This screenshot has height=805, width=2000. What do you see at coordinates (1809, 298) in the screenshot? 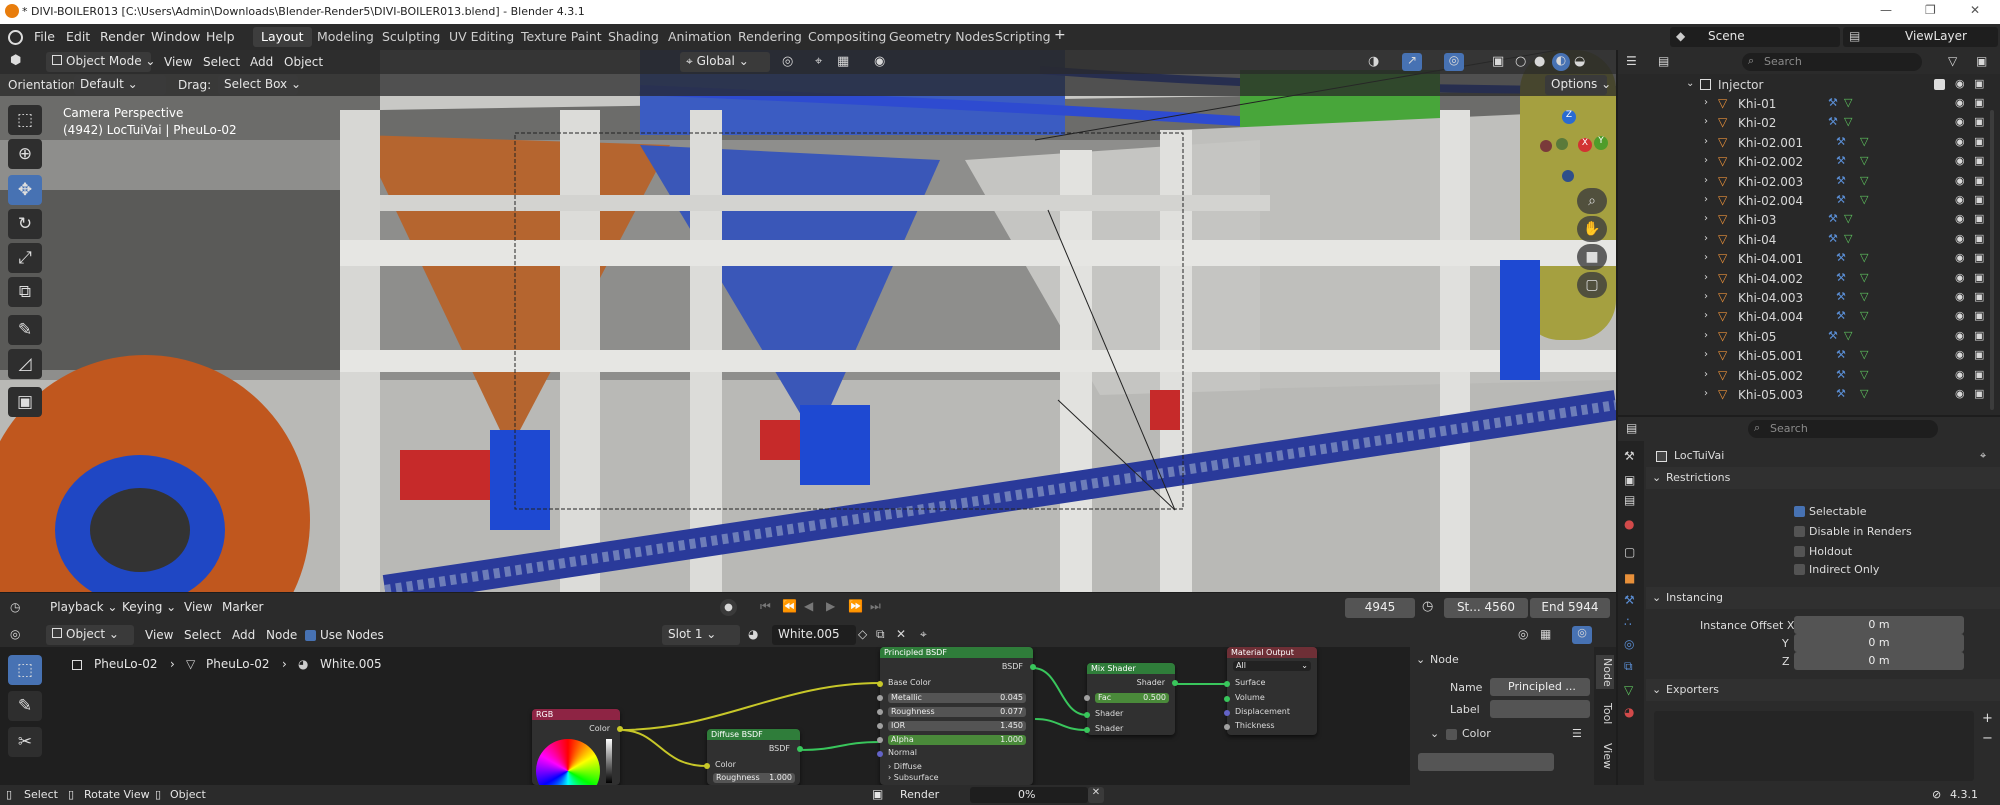
I see `outliner-item: › ▽ Khi-04.003 ⚒ ▽ ◉ ▣` at bounding box center [1809, 298].